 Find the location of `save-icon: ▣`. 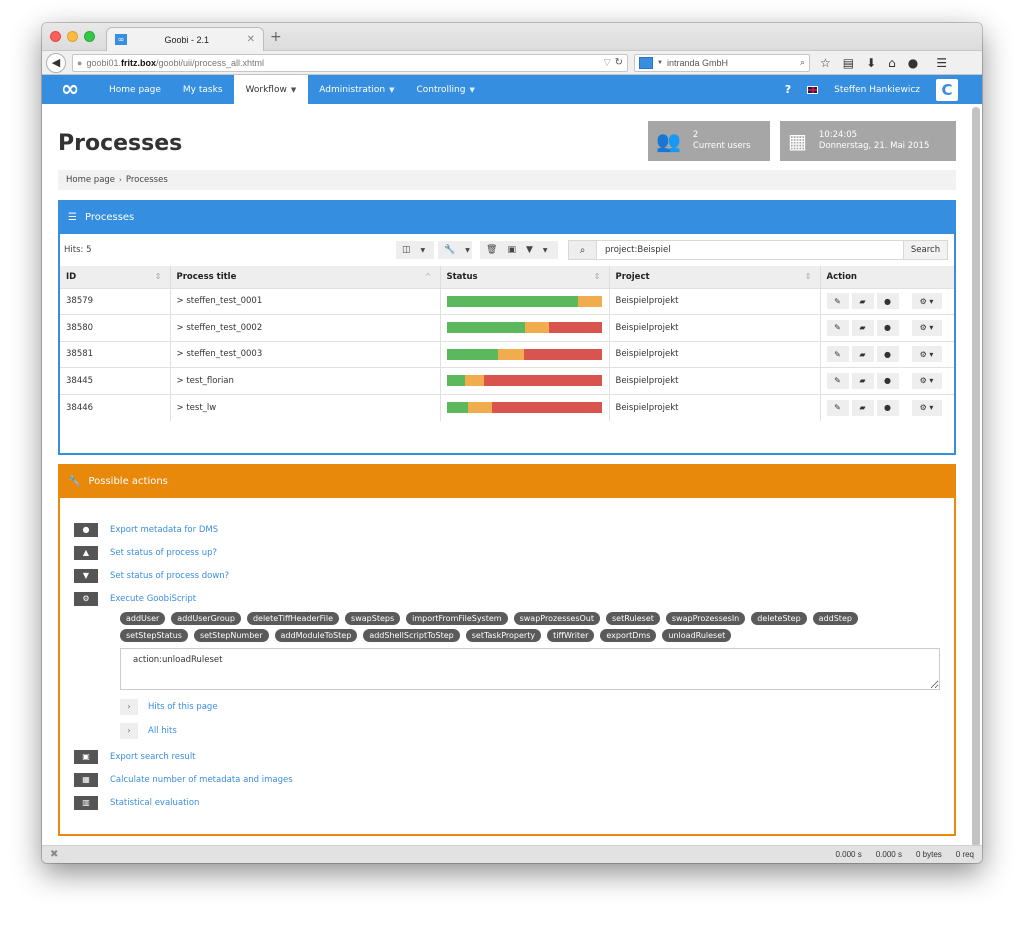

save-icon: ▣ is located at coordinates (511, 250).